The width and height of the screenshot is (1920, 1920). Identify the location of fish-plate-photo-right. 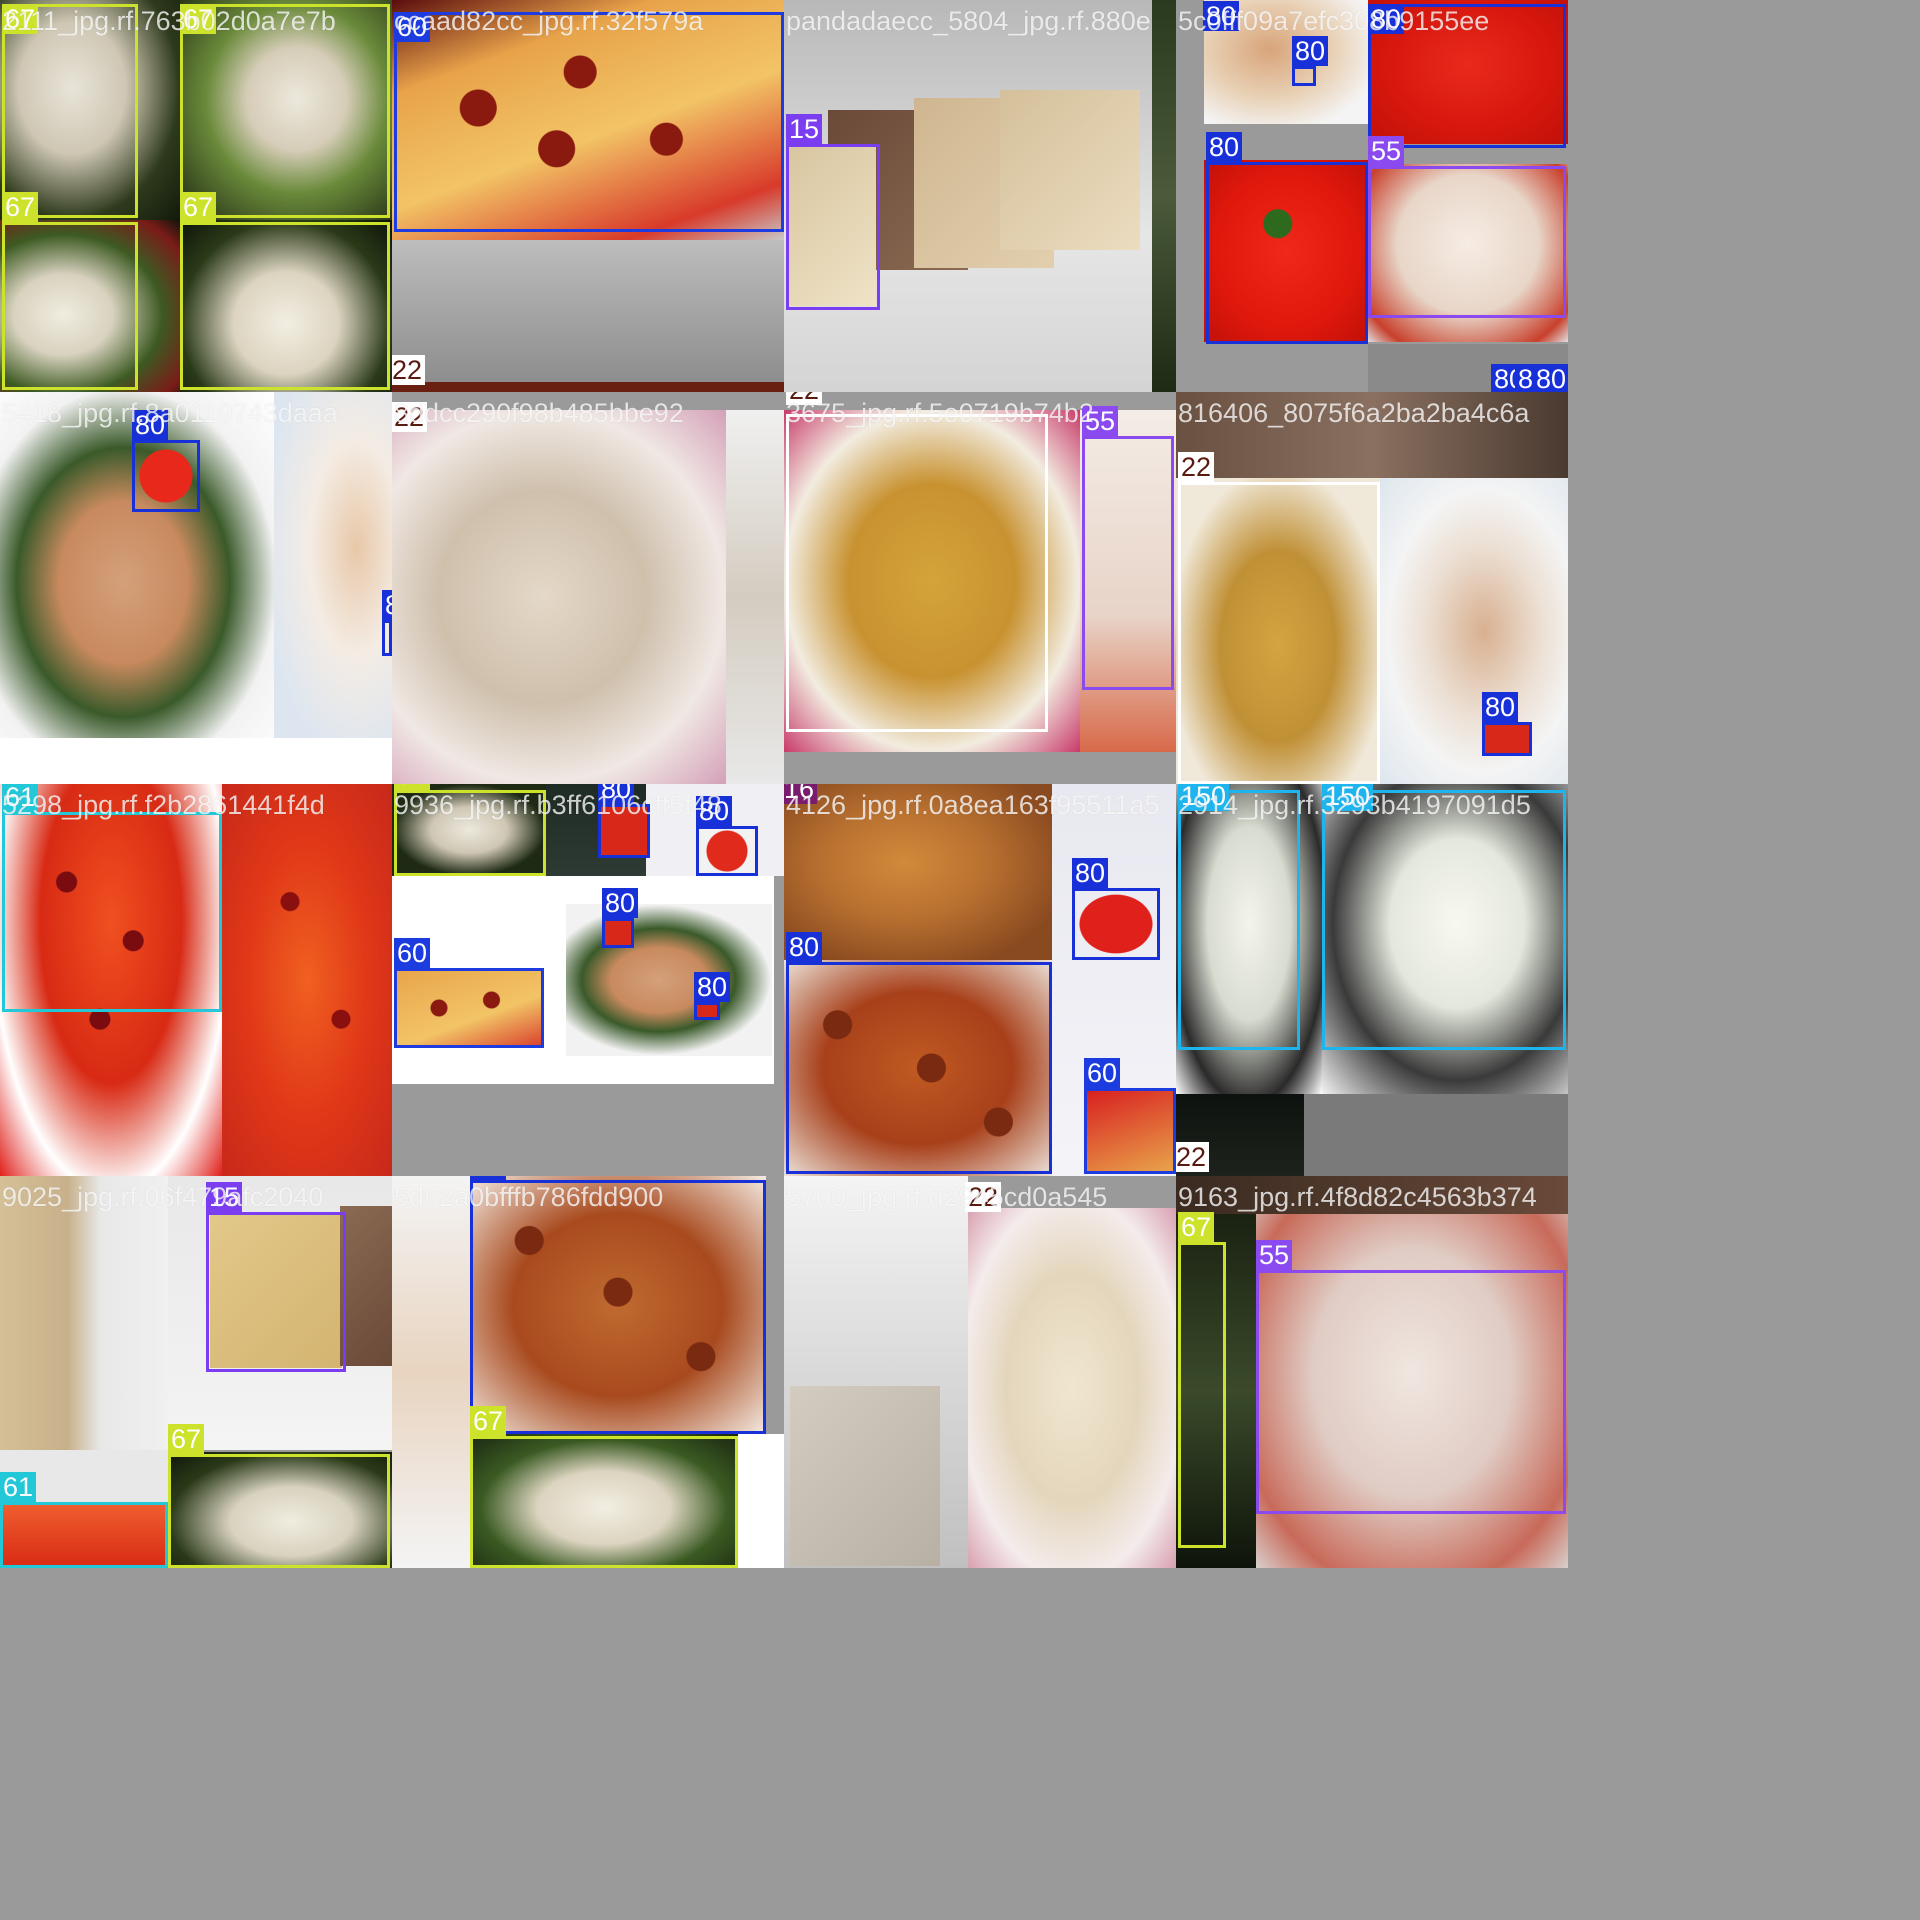
(333, 565).